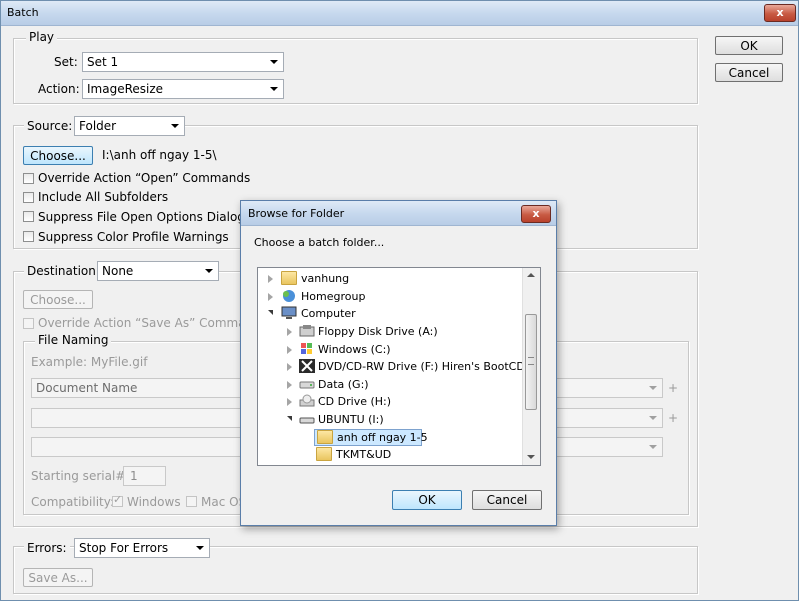 The height and width of the screenshot is (601, 799). I want to click on scrollbar-thumb, so click(531, 362).